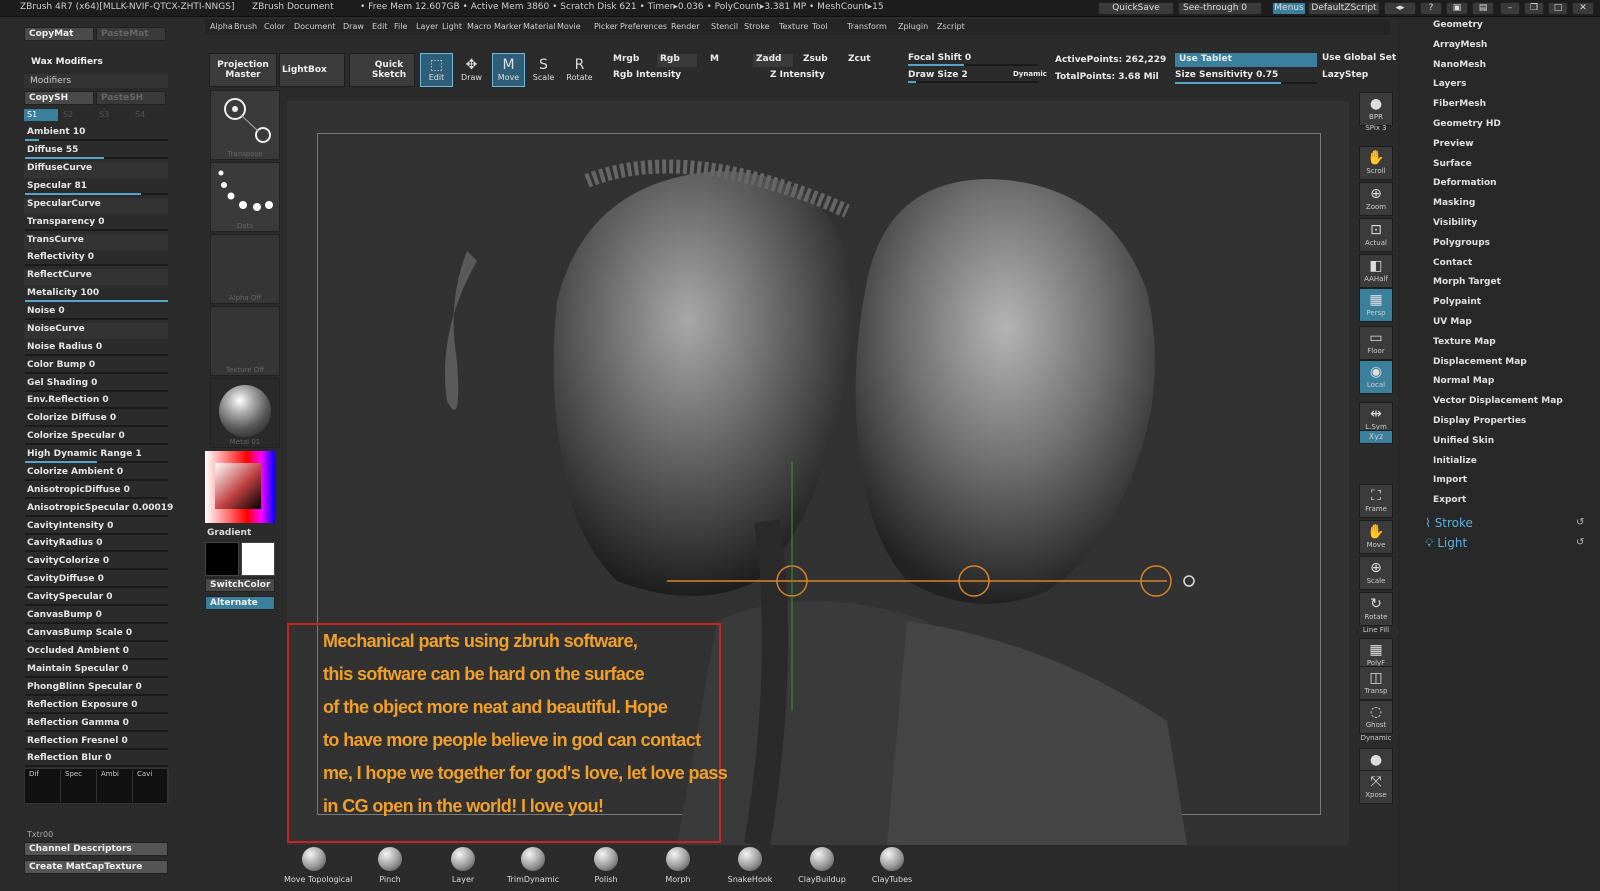 The height and width of the screenshot is (891, 1600). Describe the element at coordinates (1376, 163) in the screenshot. I see `scroll-button: ✋ Scroll` at that location.